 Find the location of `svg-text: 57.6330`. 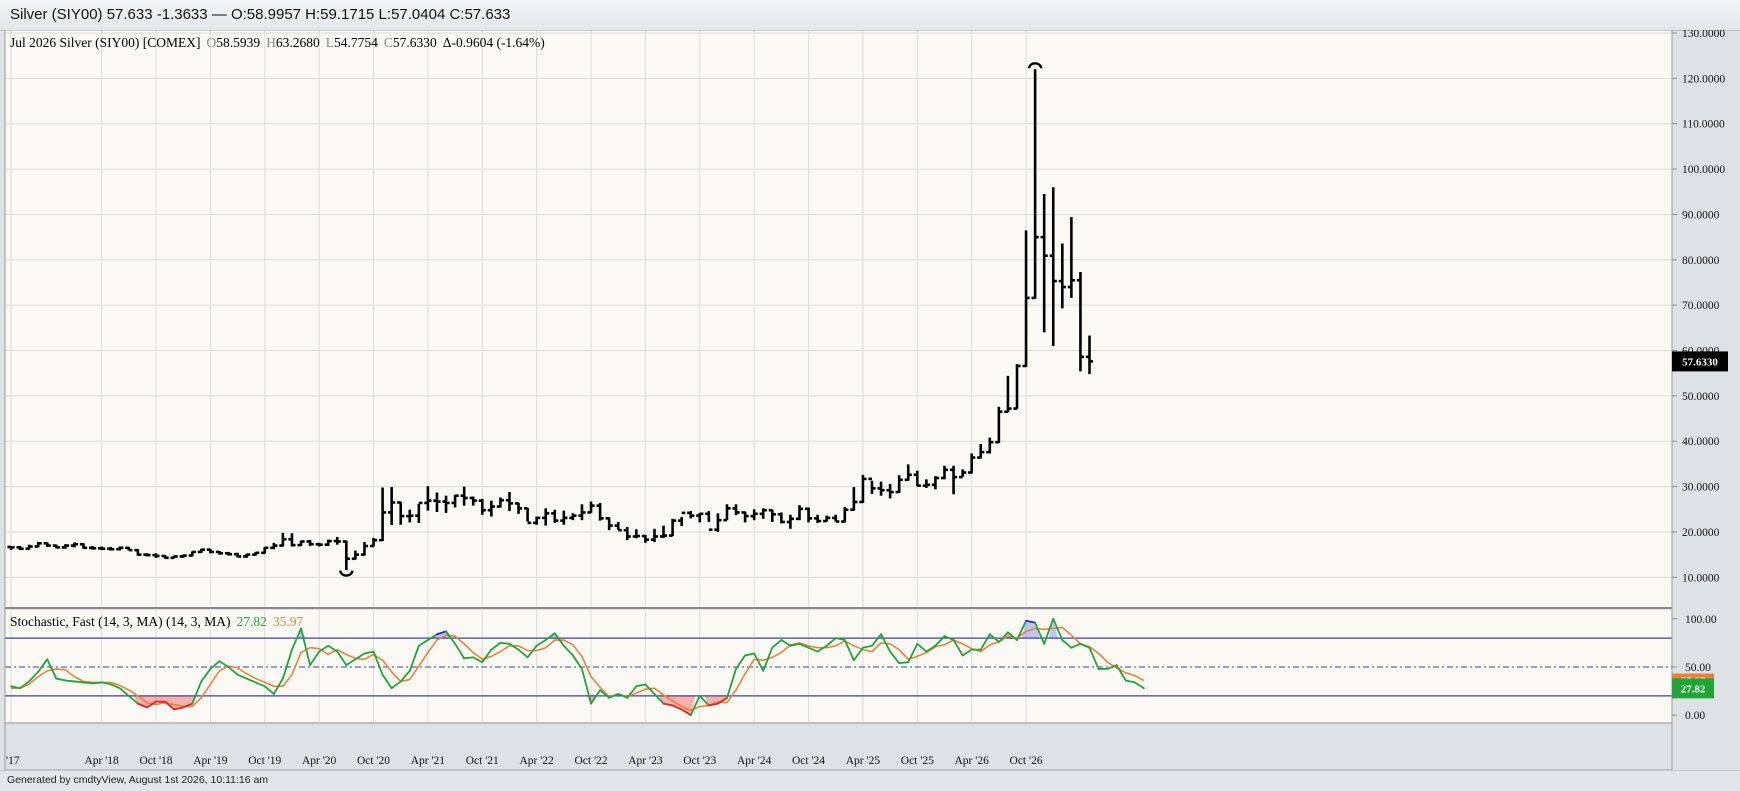

svg-text: 57.6330 is located at coordinates (1700, 362).